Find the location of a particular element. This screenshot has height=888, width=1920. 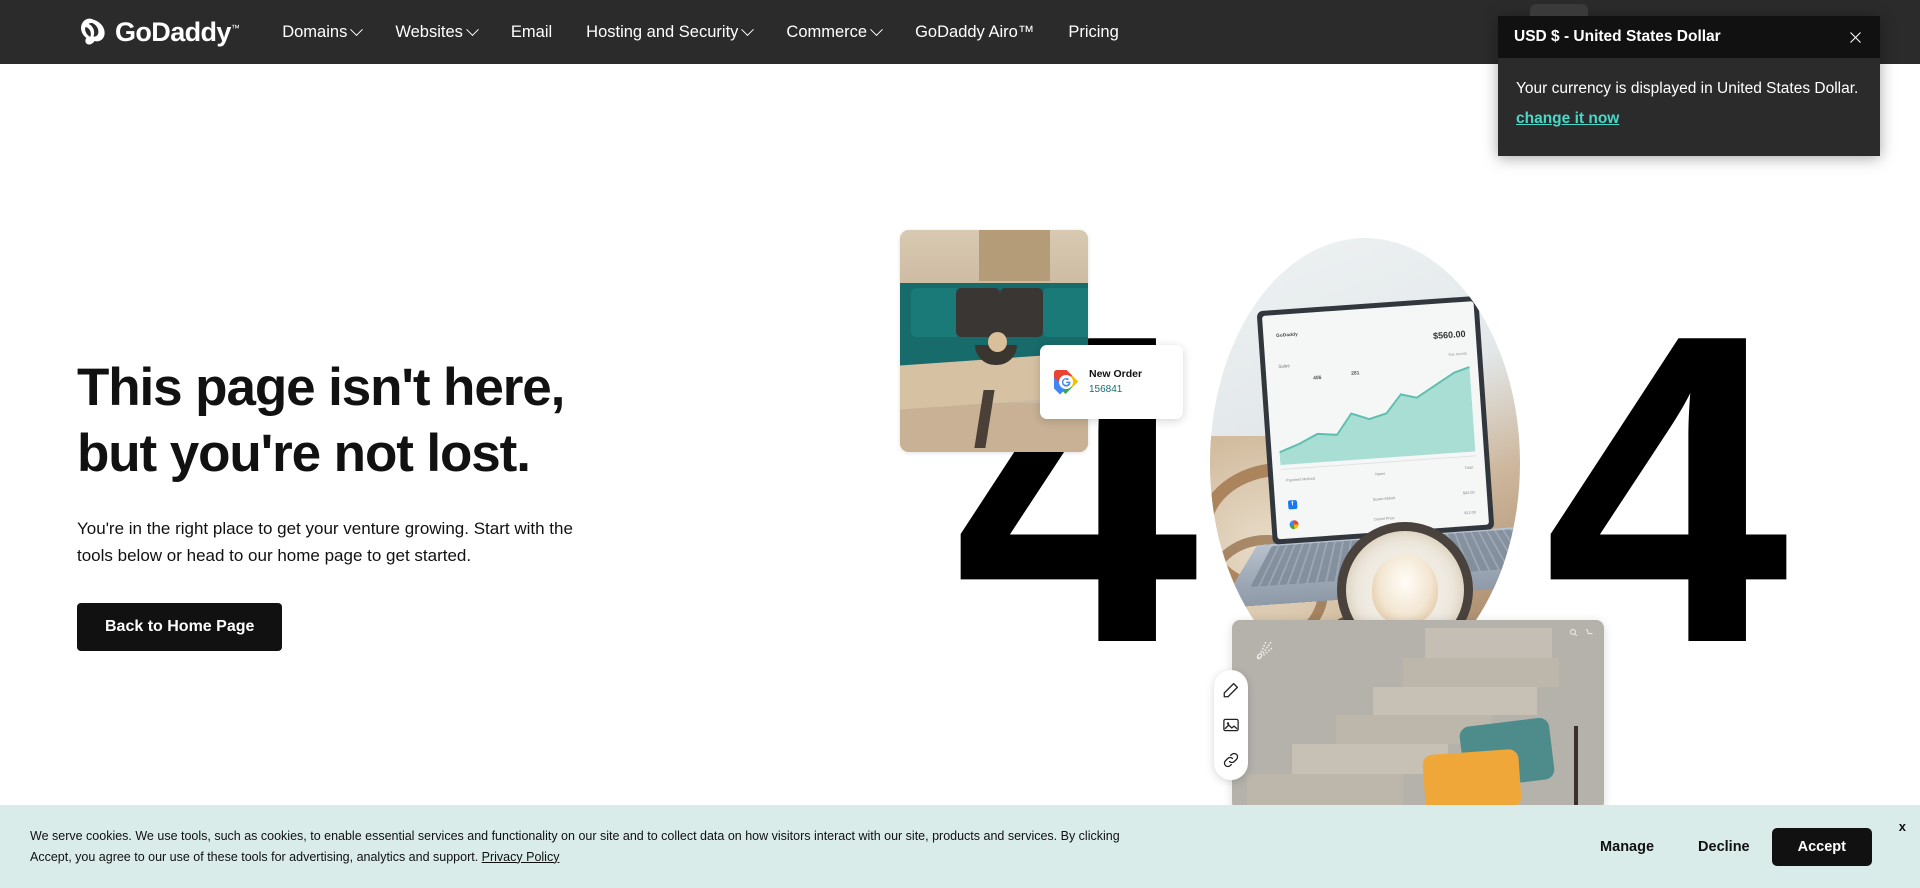

dashboard-row-1-name: Susan Abbott is located at coordinates (1384, 499).